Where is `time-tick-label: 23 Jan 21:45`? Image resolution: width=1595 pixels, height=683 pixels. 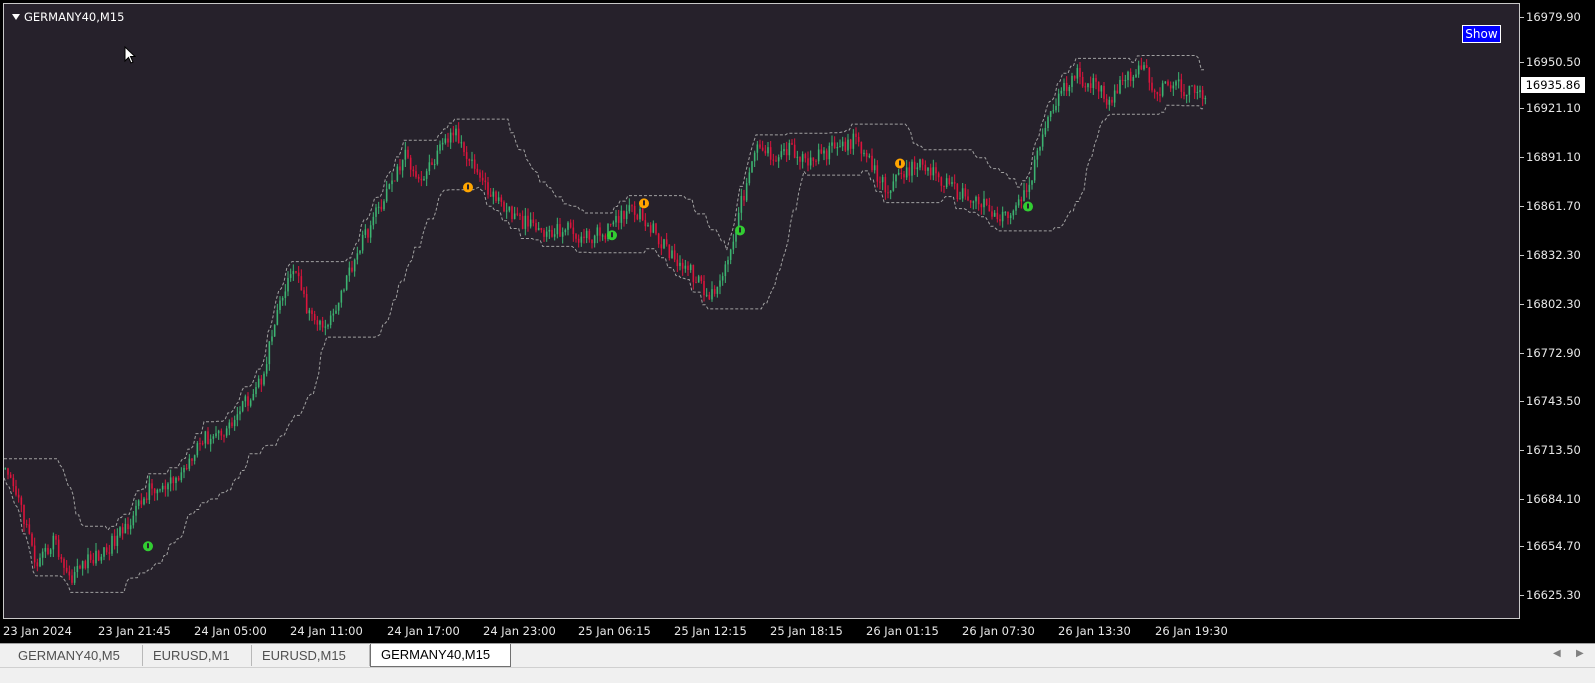
time-tick-label: 23 Jan 21:45 is located at coordinates (134, 631).